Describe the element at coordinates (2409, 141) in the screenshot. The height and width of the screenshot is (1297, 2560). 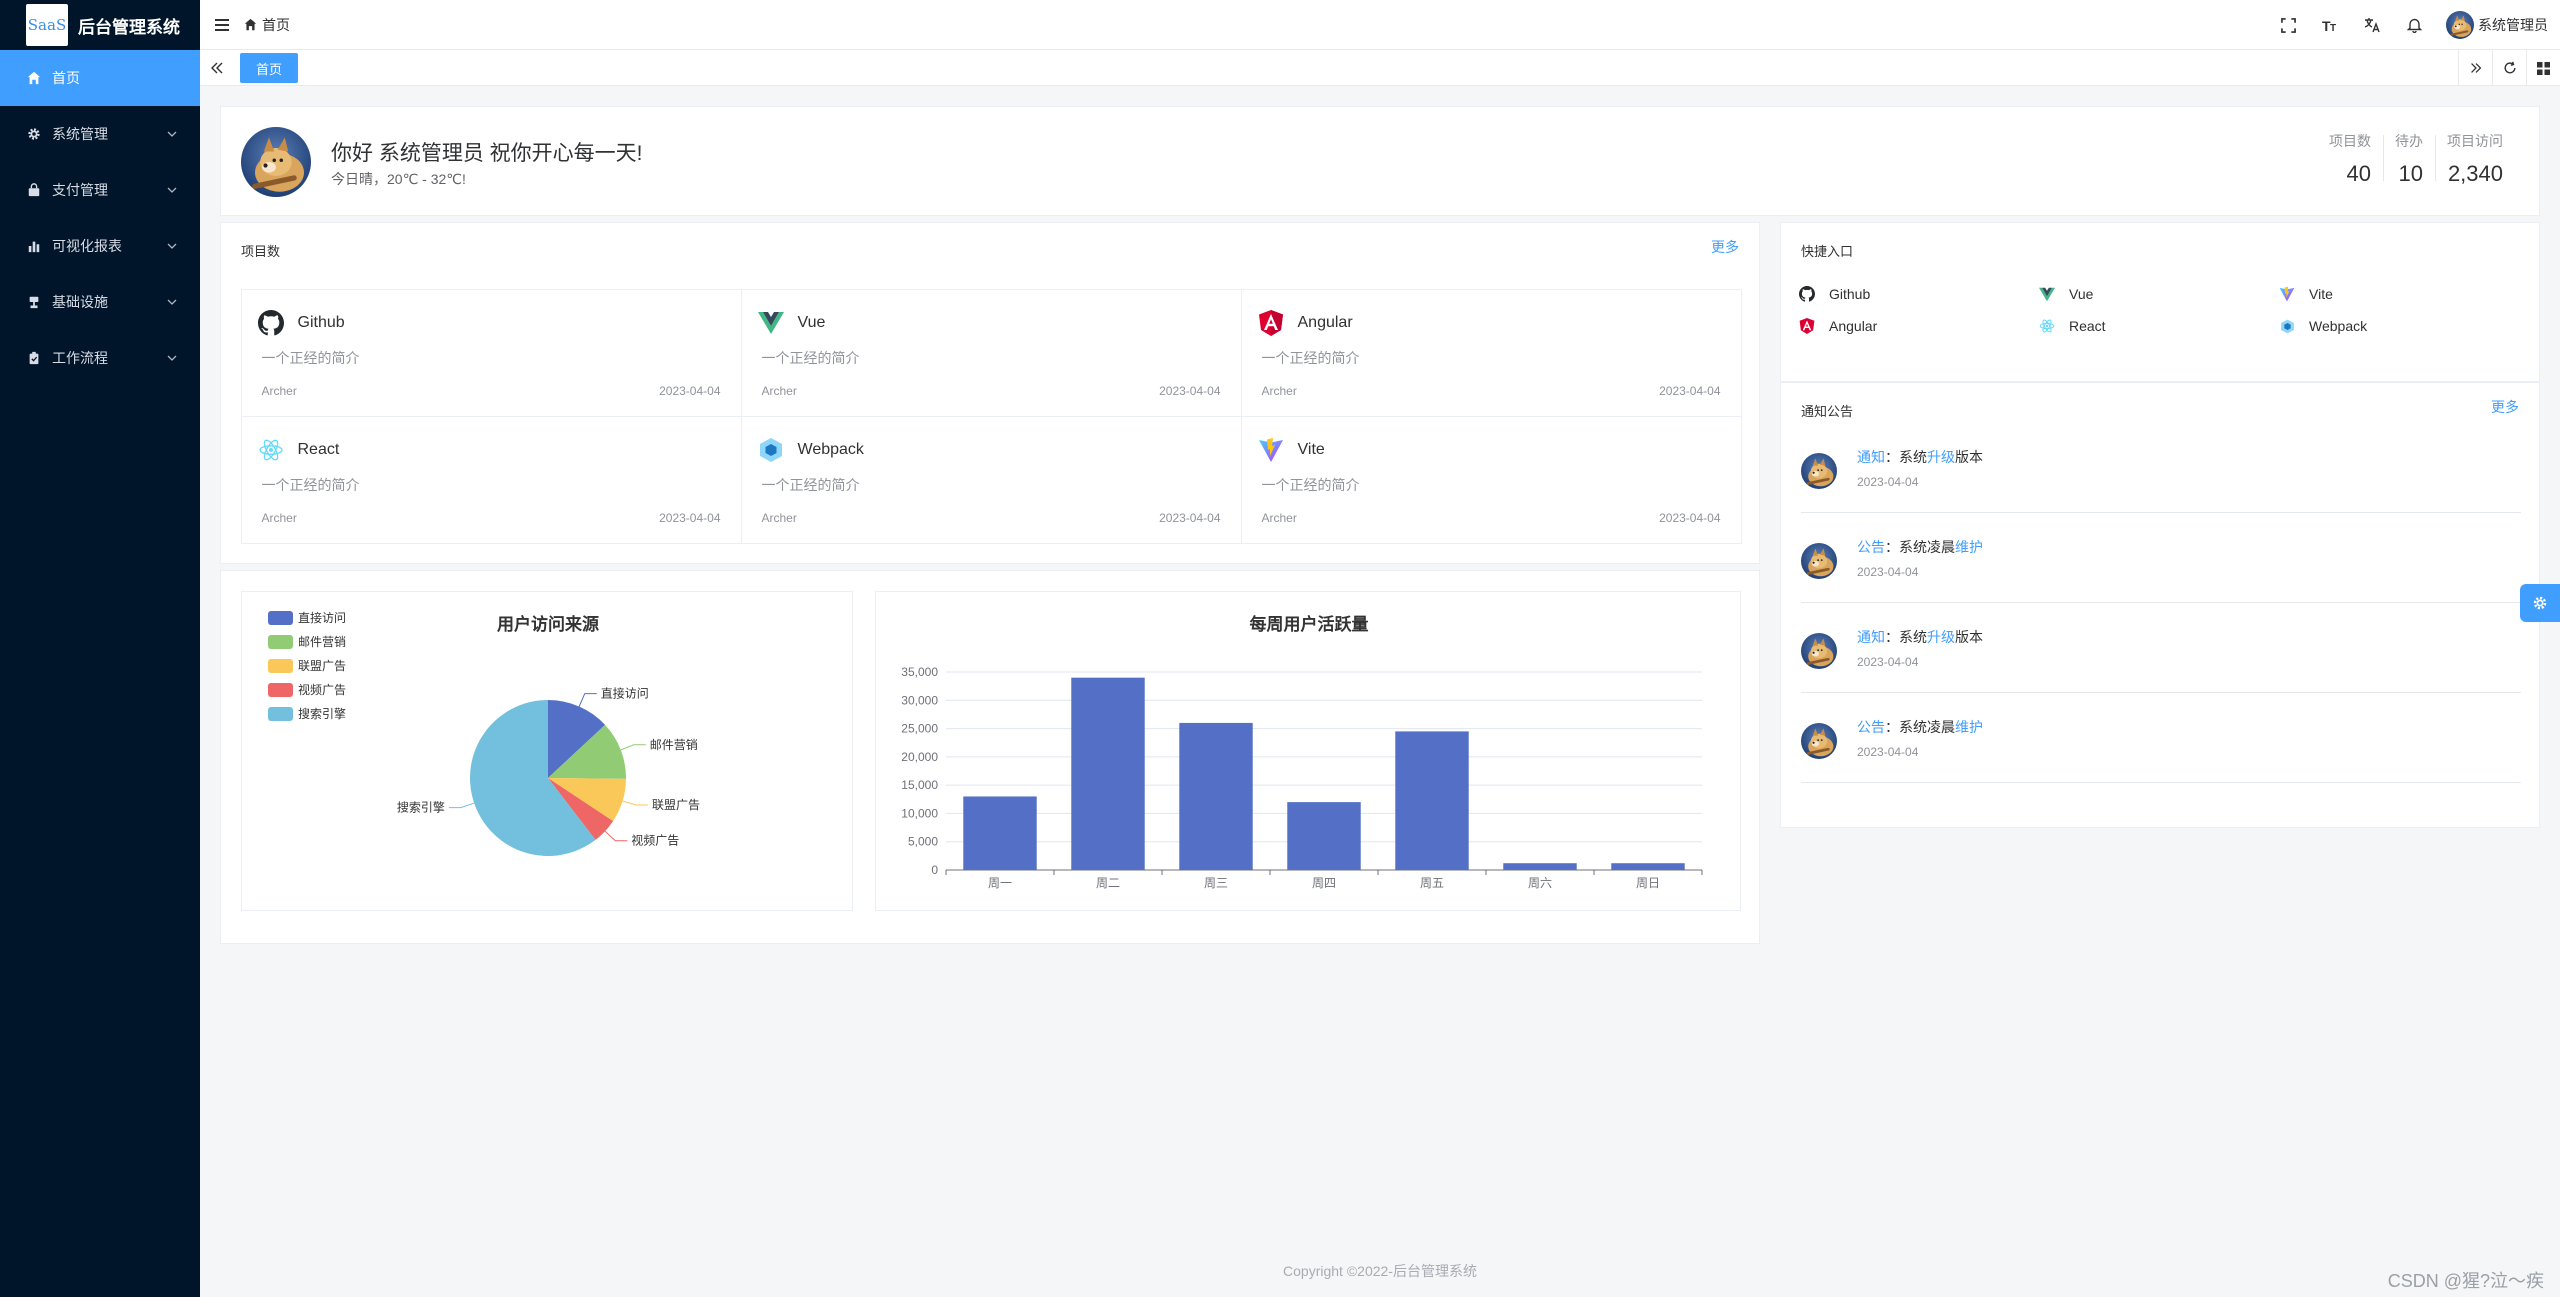
I see `stat-label: 待办` at that location.